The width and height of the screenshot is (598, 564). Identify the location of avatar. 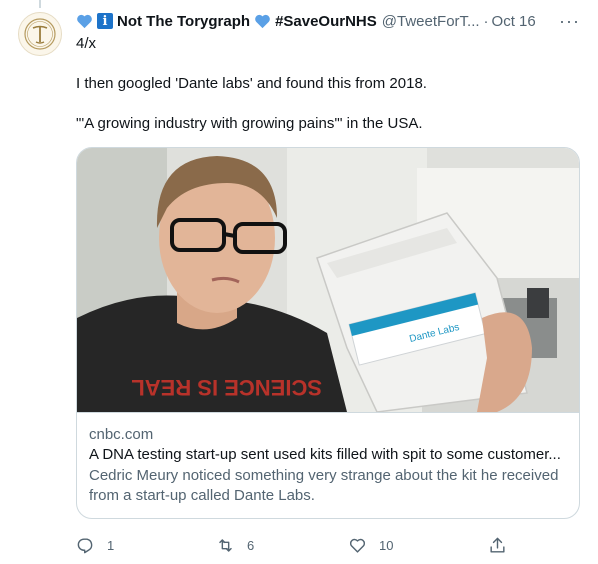
(40, 34).